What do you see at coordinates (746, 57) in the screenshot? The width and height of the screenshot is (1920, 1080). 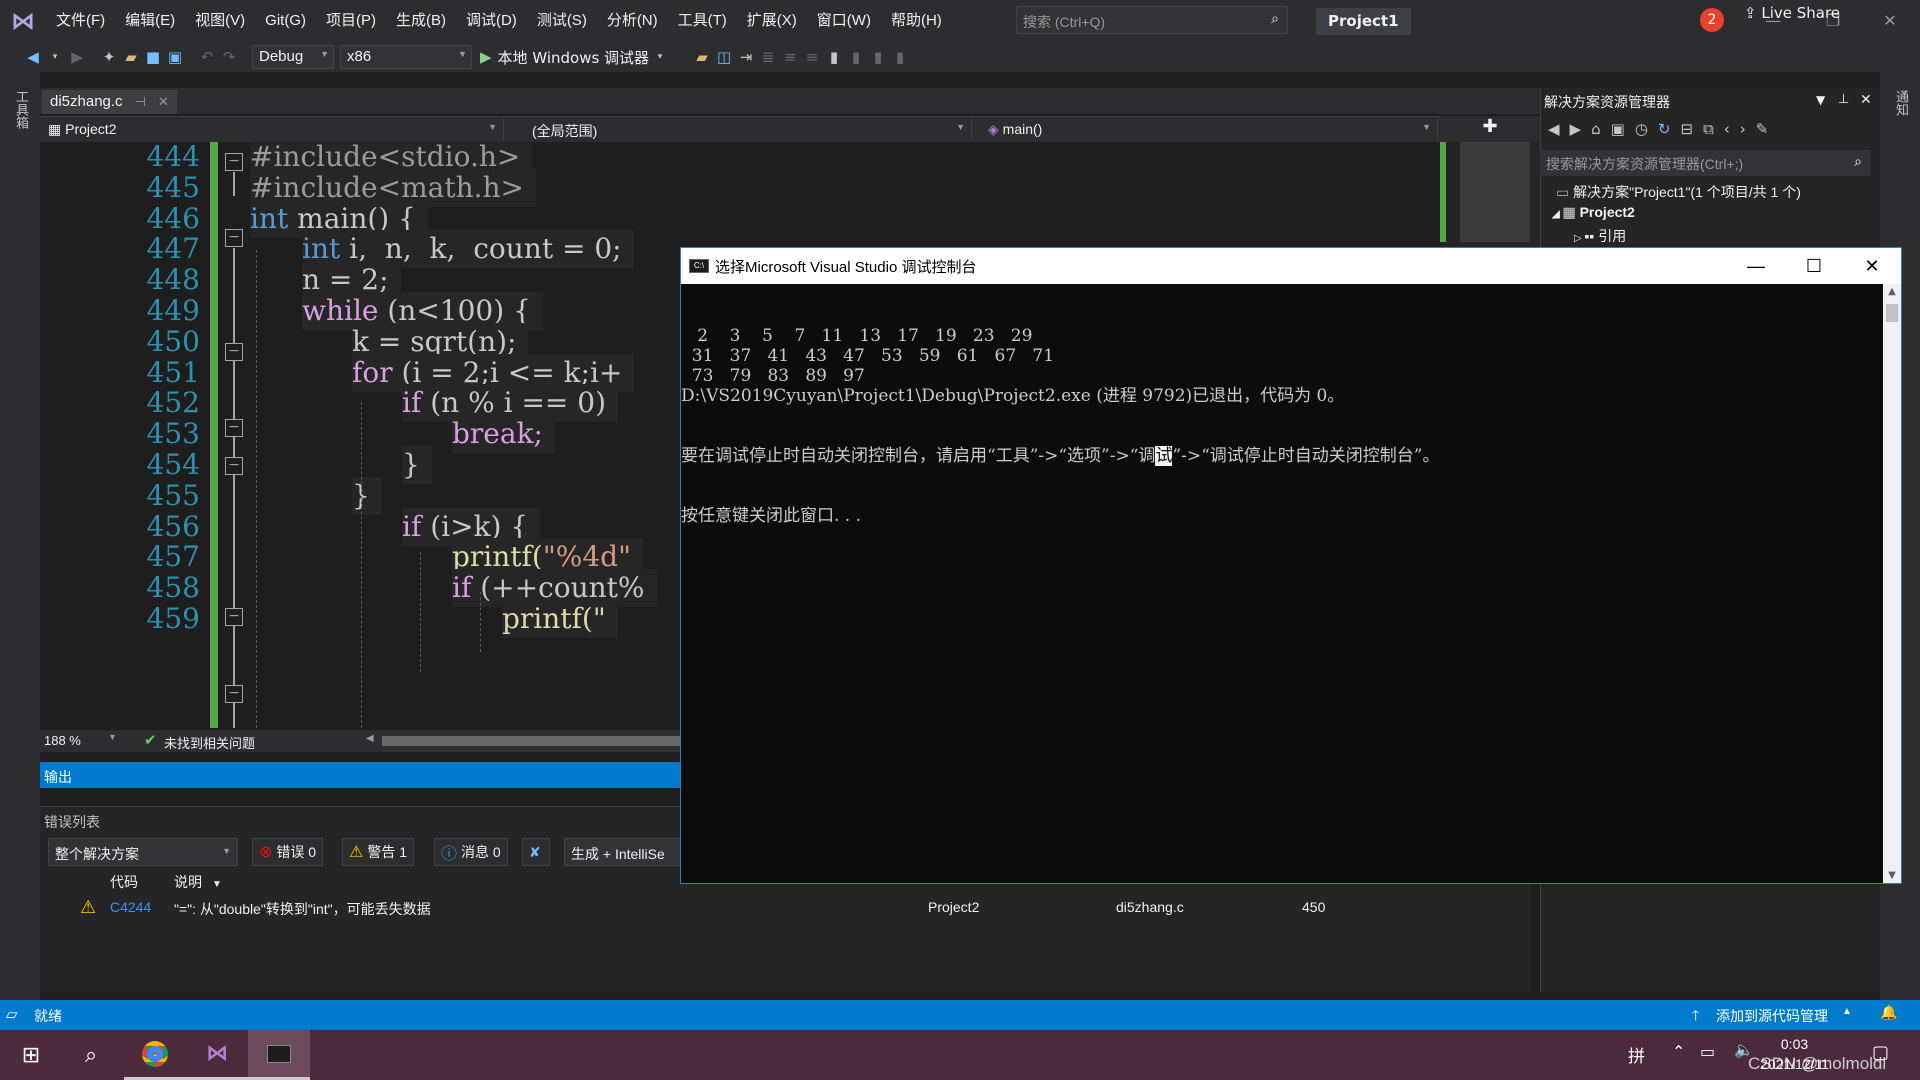 I see `step-icon: ⇥` at bounding box center [746, 57].